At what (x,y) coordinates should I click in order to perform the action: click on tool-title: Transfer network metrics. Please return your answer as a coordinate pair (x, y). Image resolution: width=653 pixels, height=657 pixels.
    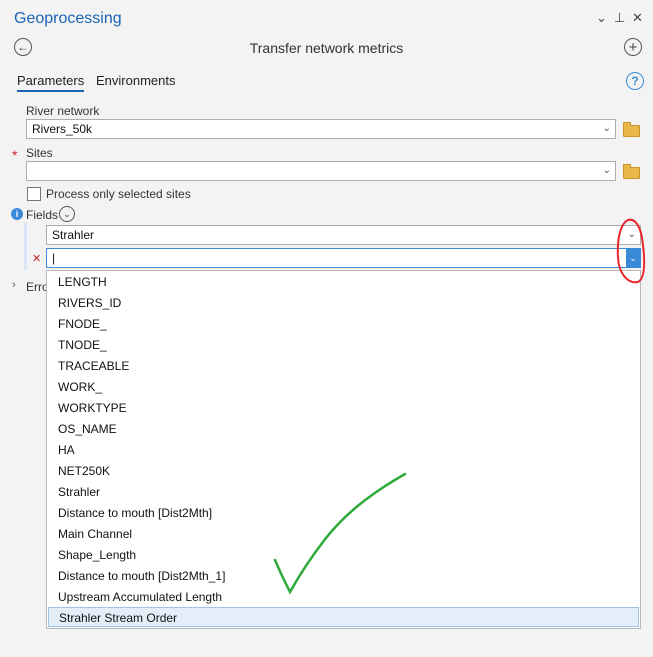
    Looking at the image, I should click on (326, 48).